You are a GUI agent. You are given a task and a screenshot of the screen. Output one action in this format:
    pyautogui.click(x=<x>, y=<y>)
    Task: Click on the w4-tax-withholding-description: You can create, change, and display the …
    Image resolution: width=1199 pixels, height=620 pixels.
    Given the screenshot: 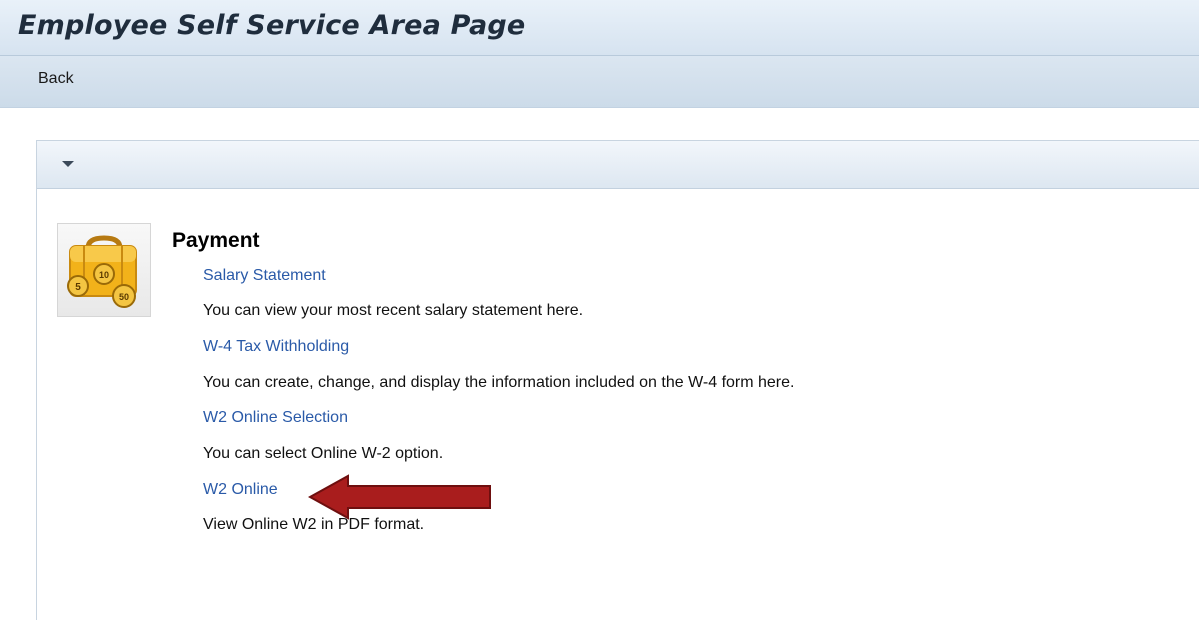 What is the action you would take?
    pyautogui.click(x=499, y=382)
    